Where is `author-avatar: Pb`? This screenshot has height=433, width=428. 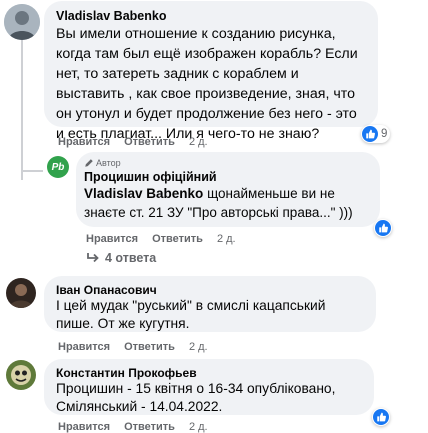
author-avatar: Pb is located at coordinates (58, 167).